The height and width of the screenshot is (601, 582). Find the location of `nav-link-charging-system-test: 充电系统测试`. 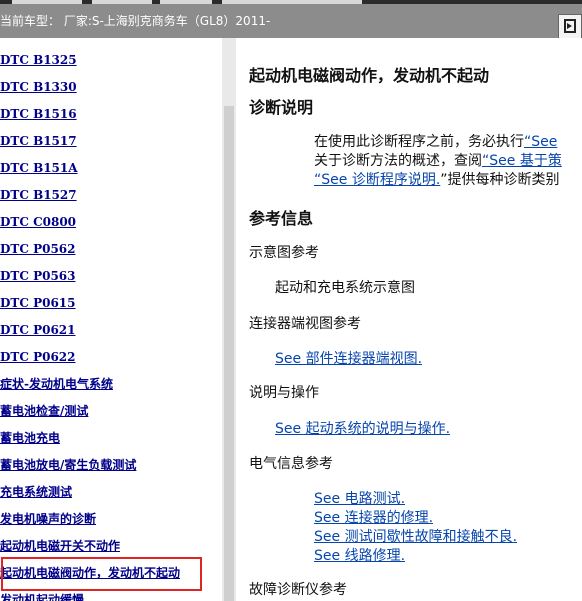

nav-link-charging-system-test: 充电系统测试 is located at coordinates (36, 492).